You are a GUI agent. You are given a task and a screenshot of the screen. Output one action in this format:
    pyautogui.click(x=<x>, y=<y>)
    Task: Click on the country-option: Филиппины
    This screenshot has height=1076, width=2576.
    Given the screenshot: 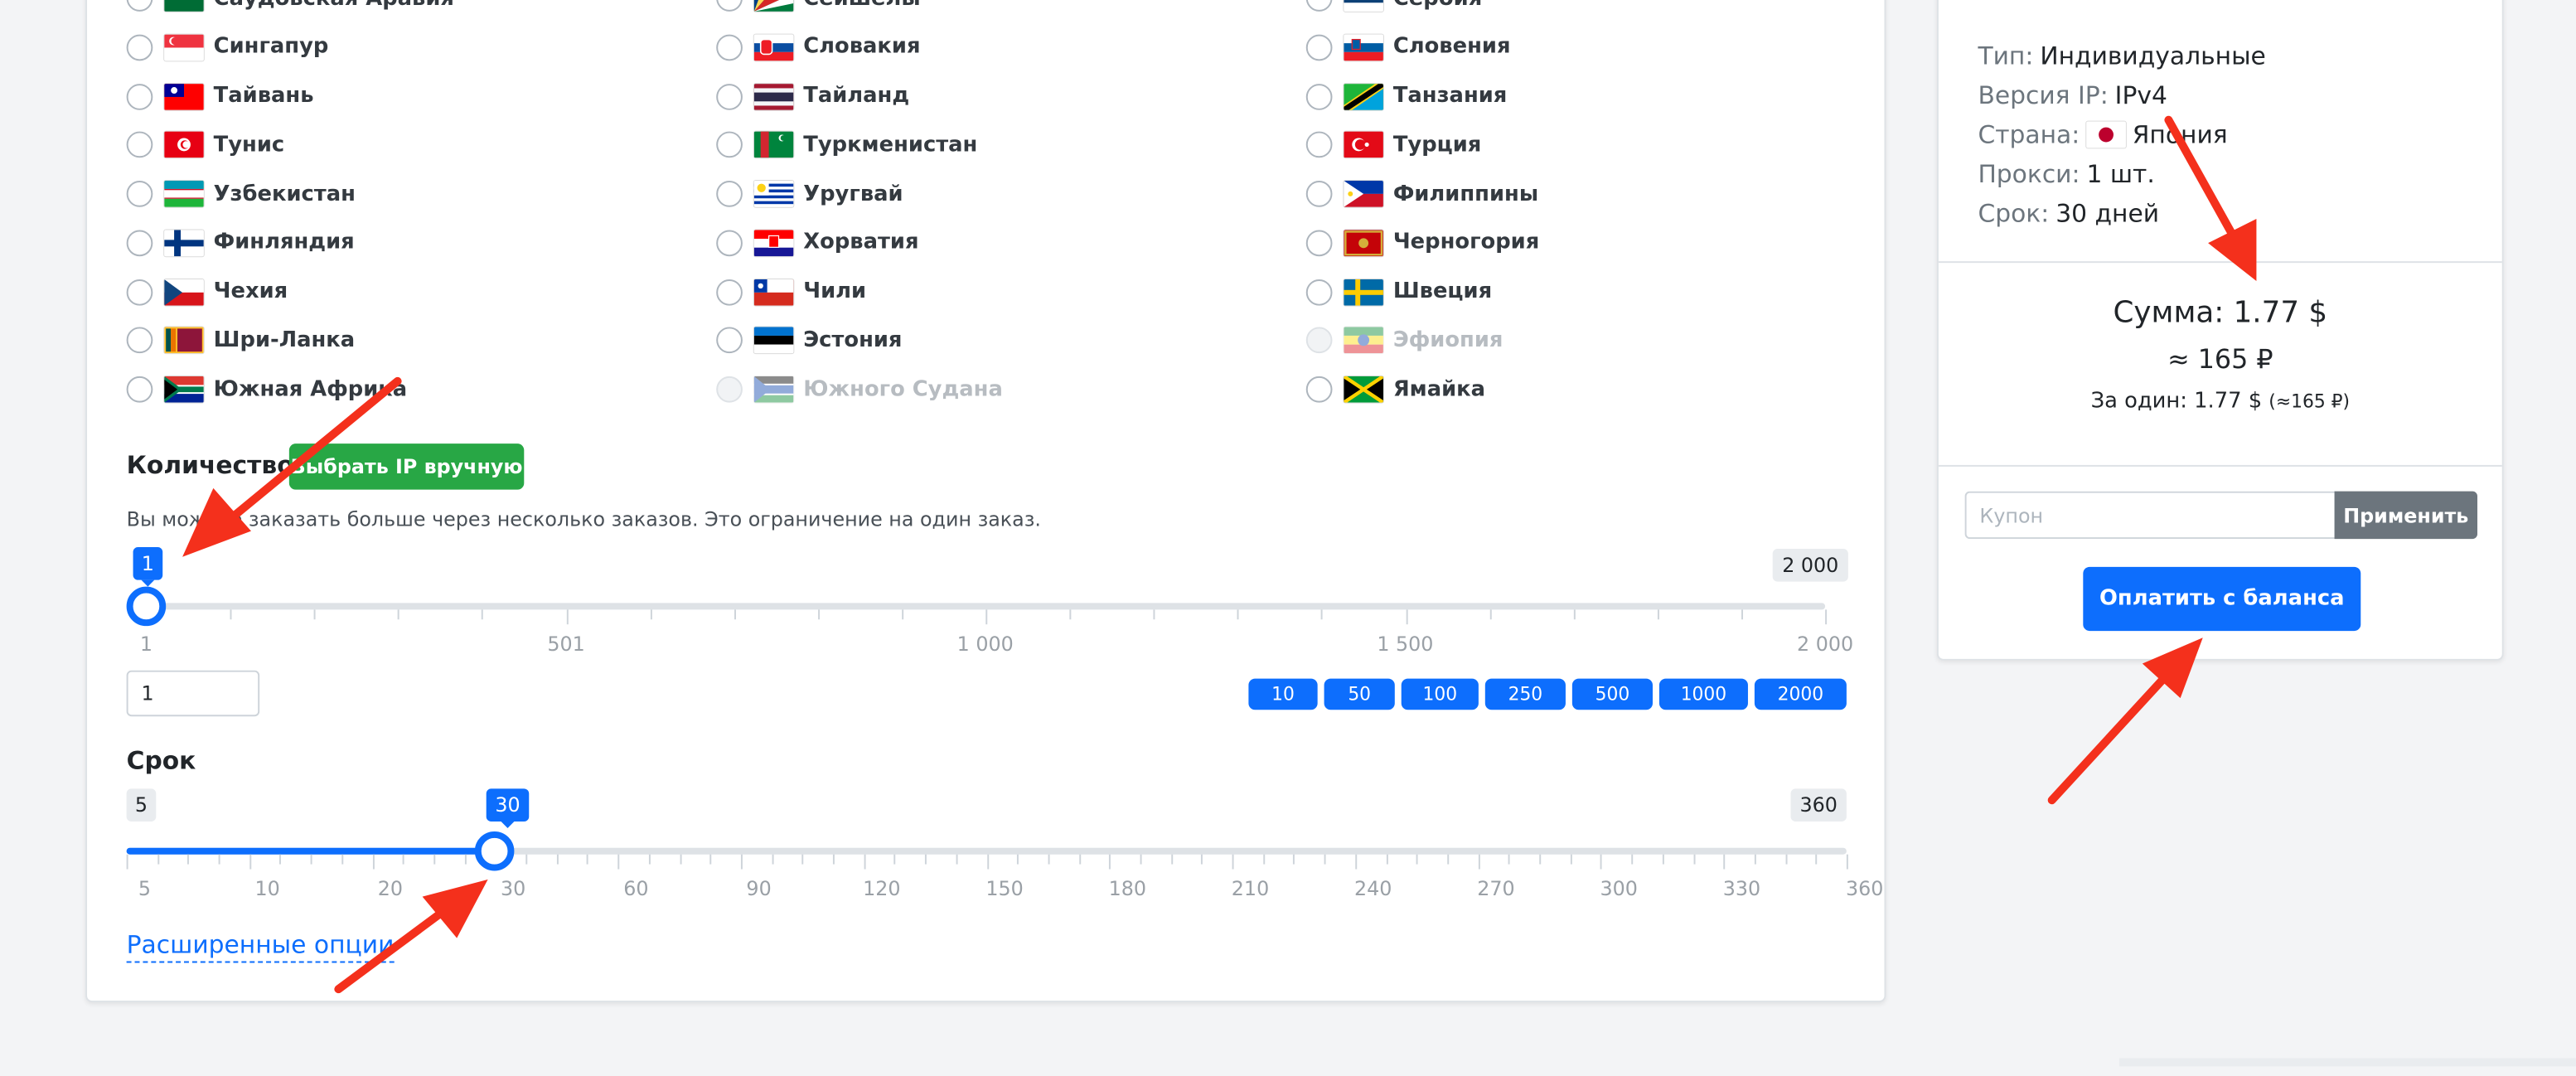 What is the action you would take?
    pyautogui.click(x=1421, y=194)
    